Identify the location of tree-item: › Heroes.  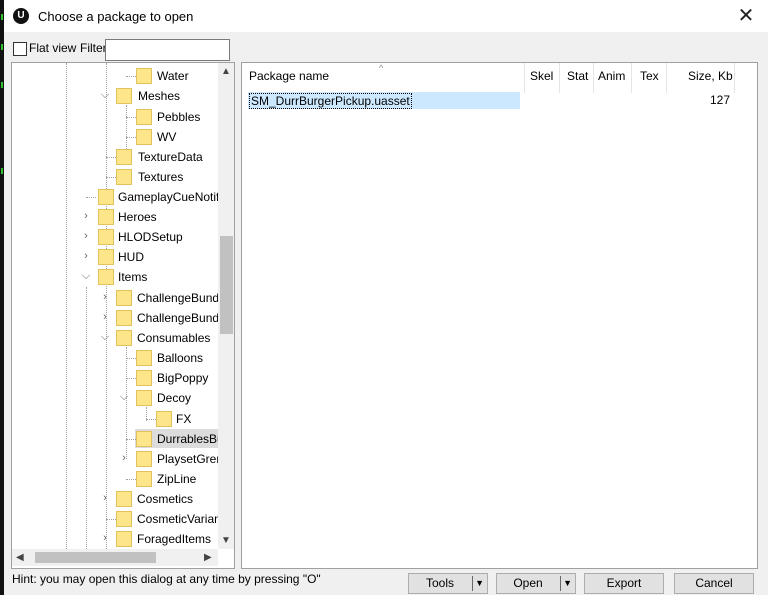
(115, 217).